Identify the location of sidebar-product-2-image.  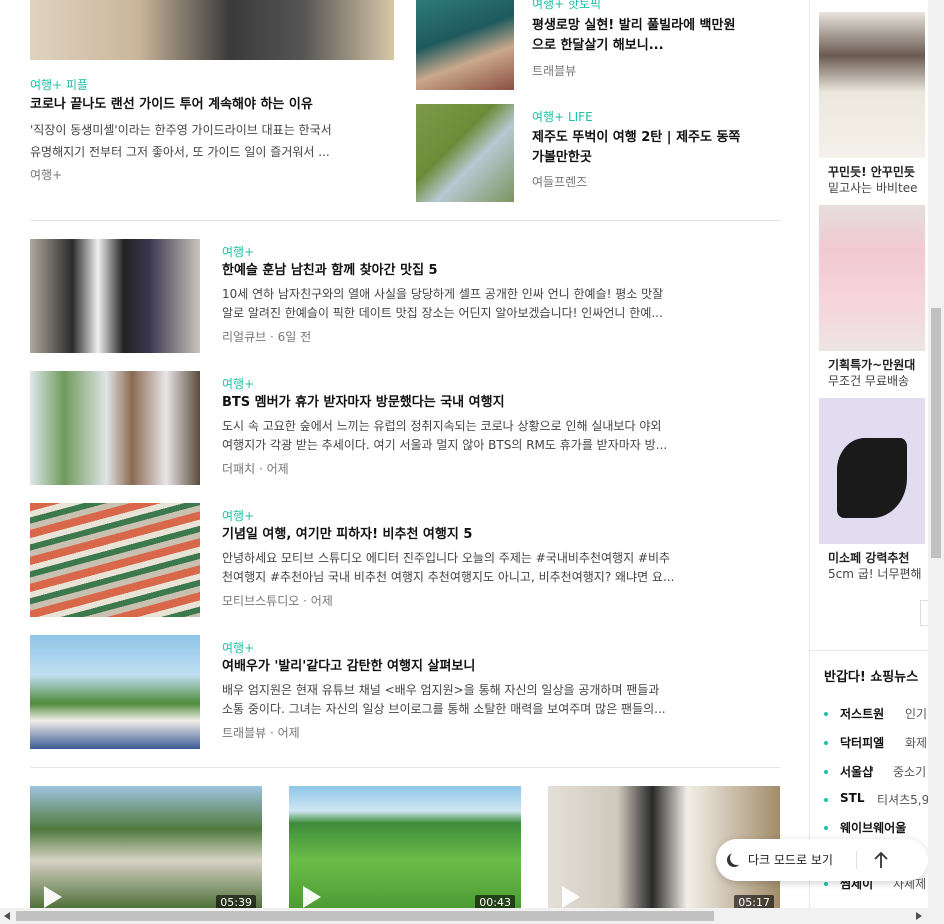
(872, 278).